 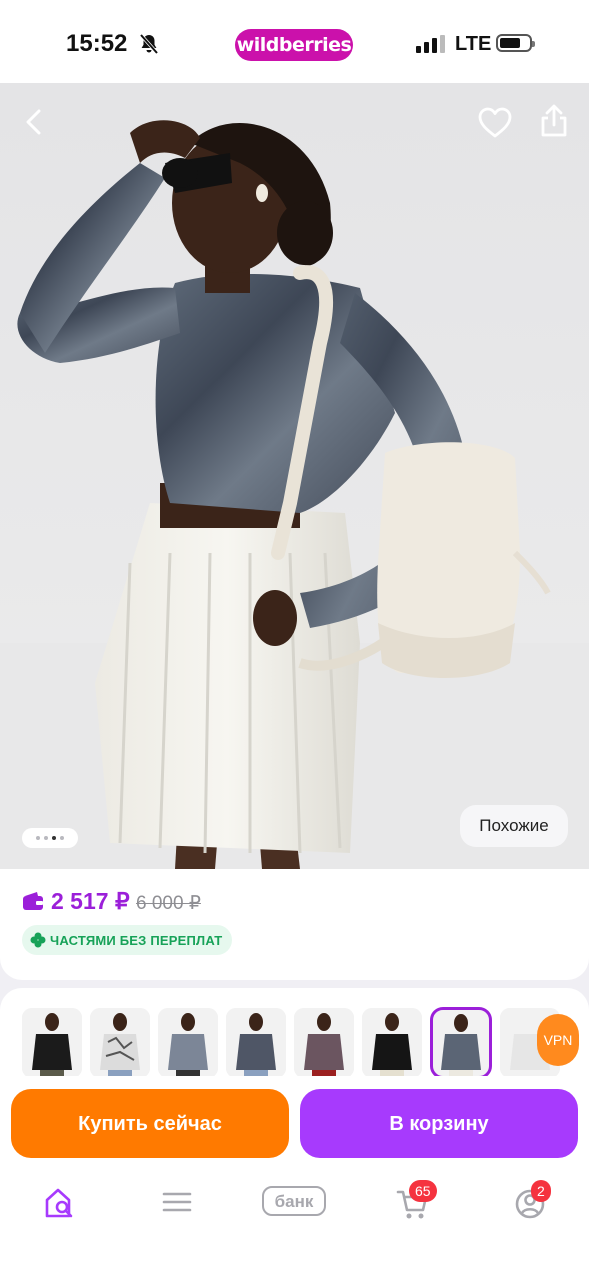 What do you see at coordinates (150, 1123) in the screenshot?
I see `buy-now-button: Купить сейчас` at bounding box center [150, 1123].